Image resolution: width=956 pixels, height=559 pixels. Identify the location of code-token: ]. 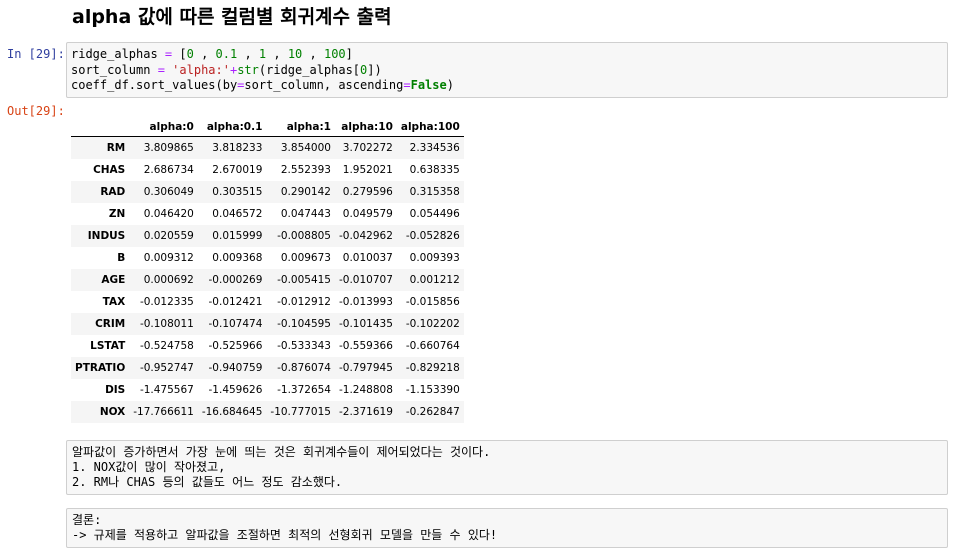
(349, 54).